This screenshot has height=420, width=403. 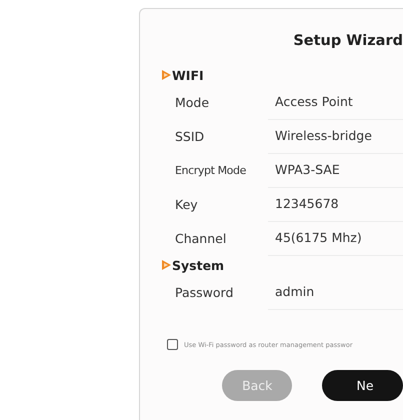 What do you see at coordinates (204, 292) in the screenshot?
I see `field-label: Password` at bounding box center [204, 292].